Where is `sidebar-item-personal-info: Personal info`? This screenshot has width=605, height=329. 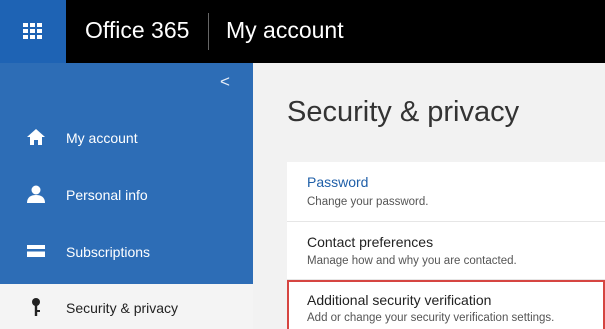
sidebar-item-personal-info: Personal info is located at coordinates (126, 195).